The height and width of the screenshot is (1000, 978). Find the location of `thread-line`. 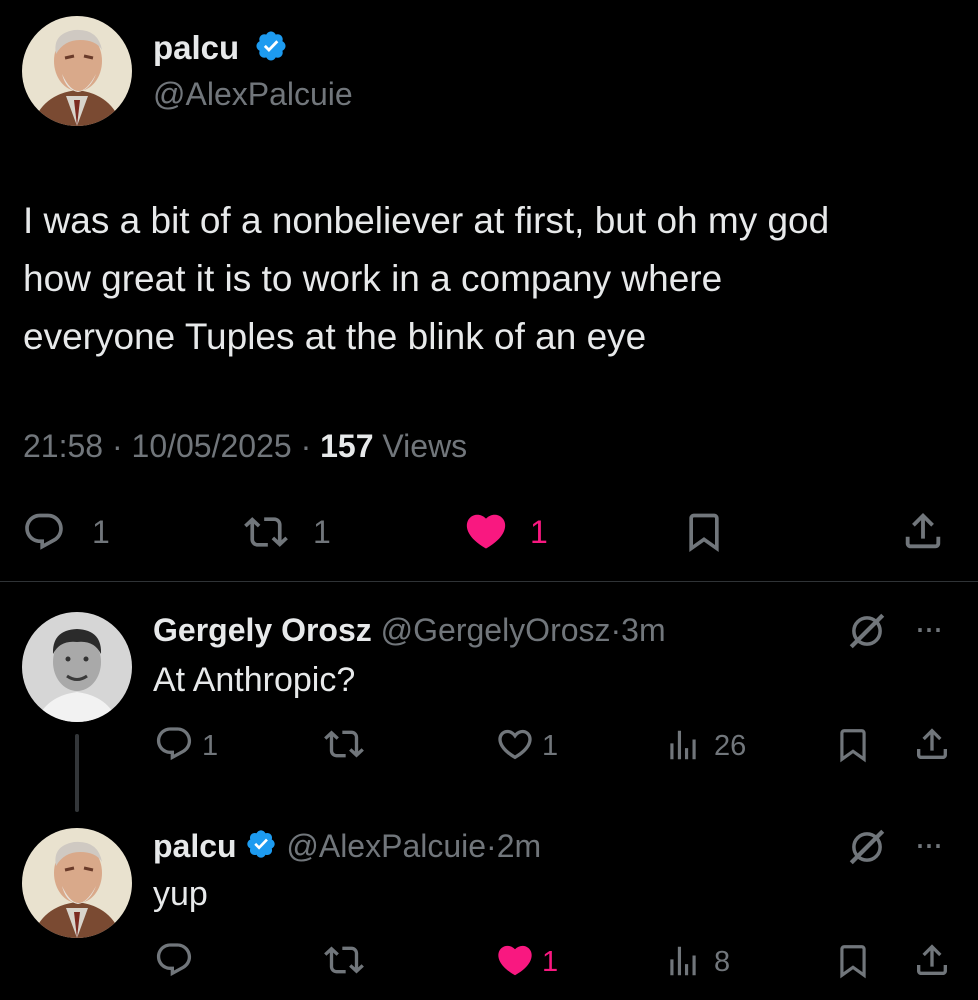

thread-line is located at coordinates (77, 773).